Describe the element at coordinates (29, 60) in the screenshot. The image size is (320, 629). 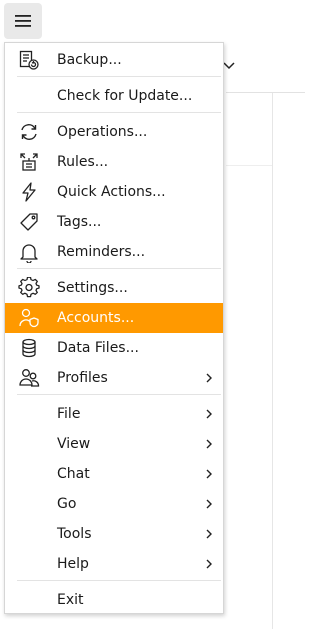
I see `backup-icon` at that location.